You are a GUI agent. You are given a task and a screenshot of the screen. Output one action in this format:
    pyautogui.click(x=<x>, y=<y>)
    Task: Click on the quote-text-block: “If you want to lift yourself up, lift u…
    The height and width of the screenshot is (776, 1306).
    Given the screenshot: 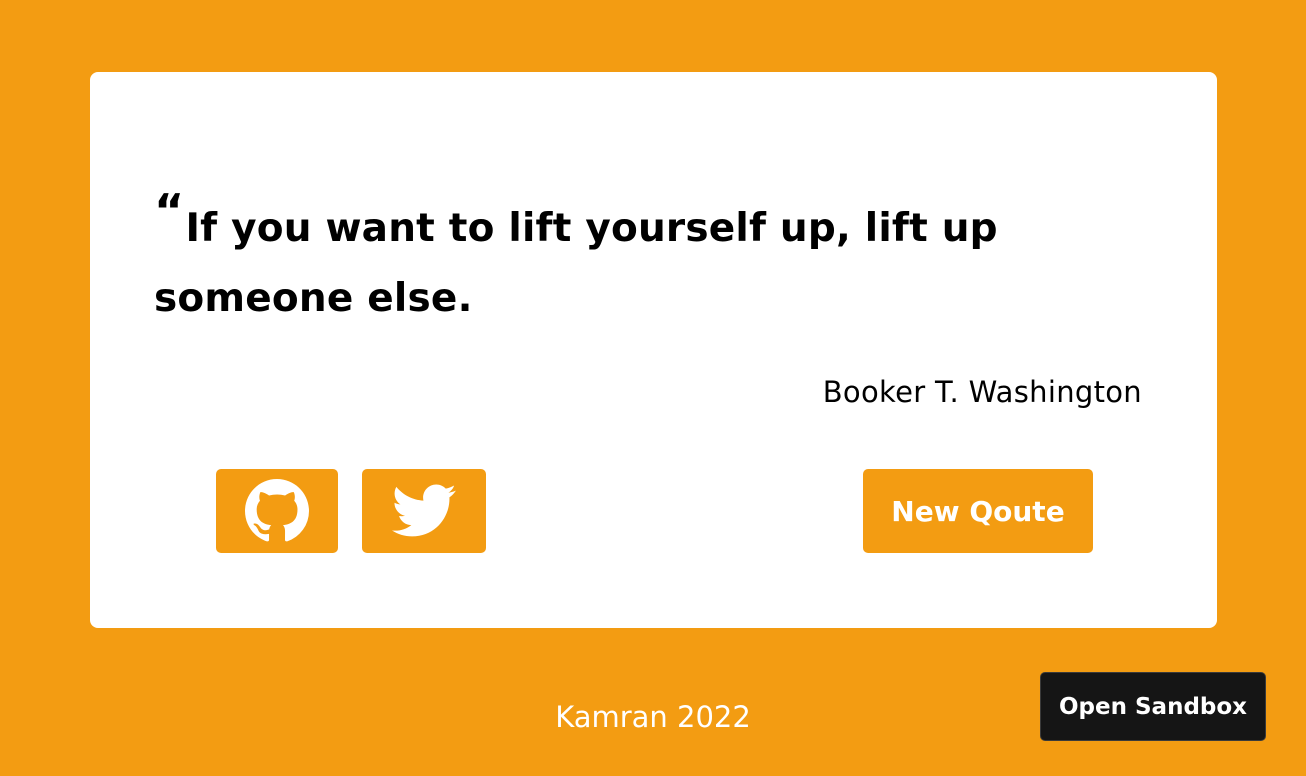 What is the action you would take?
    pyautogui.click(x=604, y=261)
    